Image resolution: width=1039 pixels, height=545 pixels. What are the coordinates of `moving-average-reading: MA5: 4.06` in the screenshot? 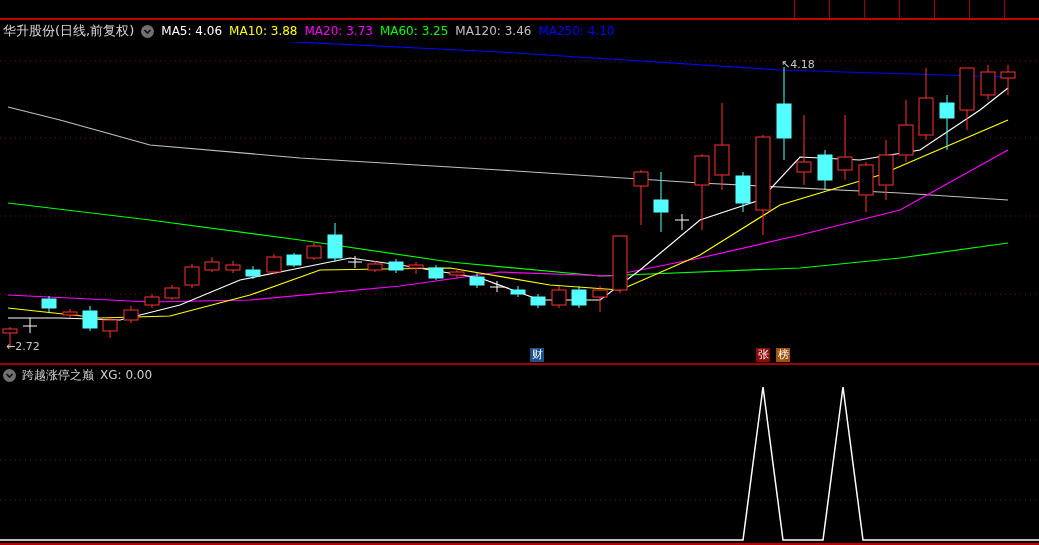 It's located at (192, 31).